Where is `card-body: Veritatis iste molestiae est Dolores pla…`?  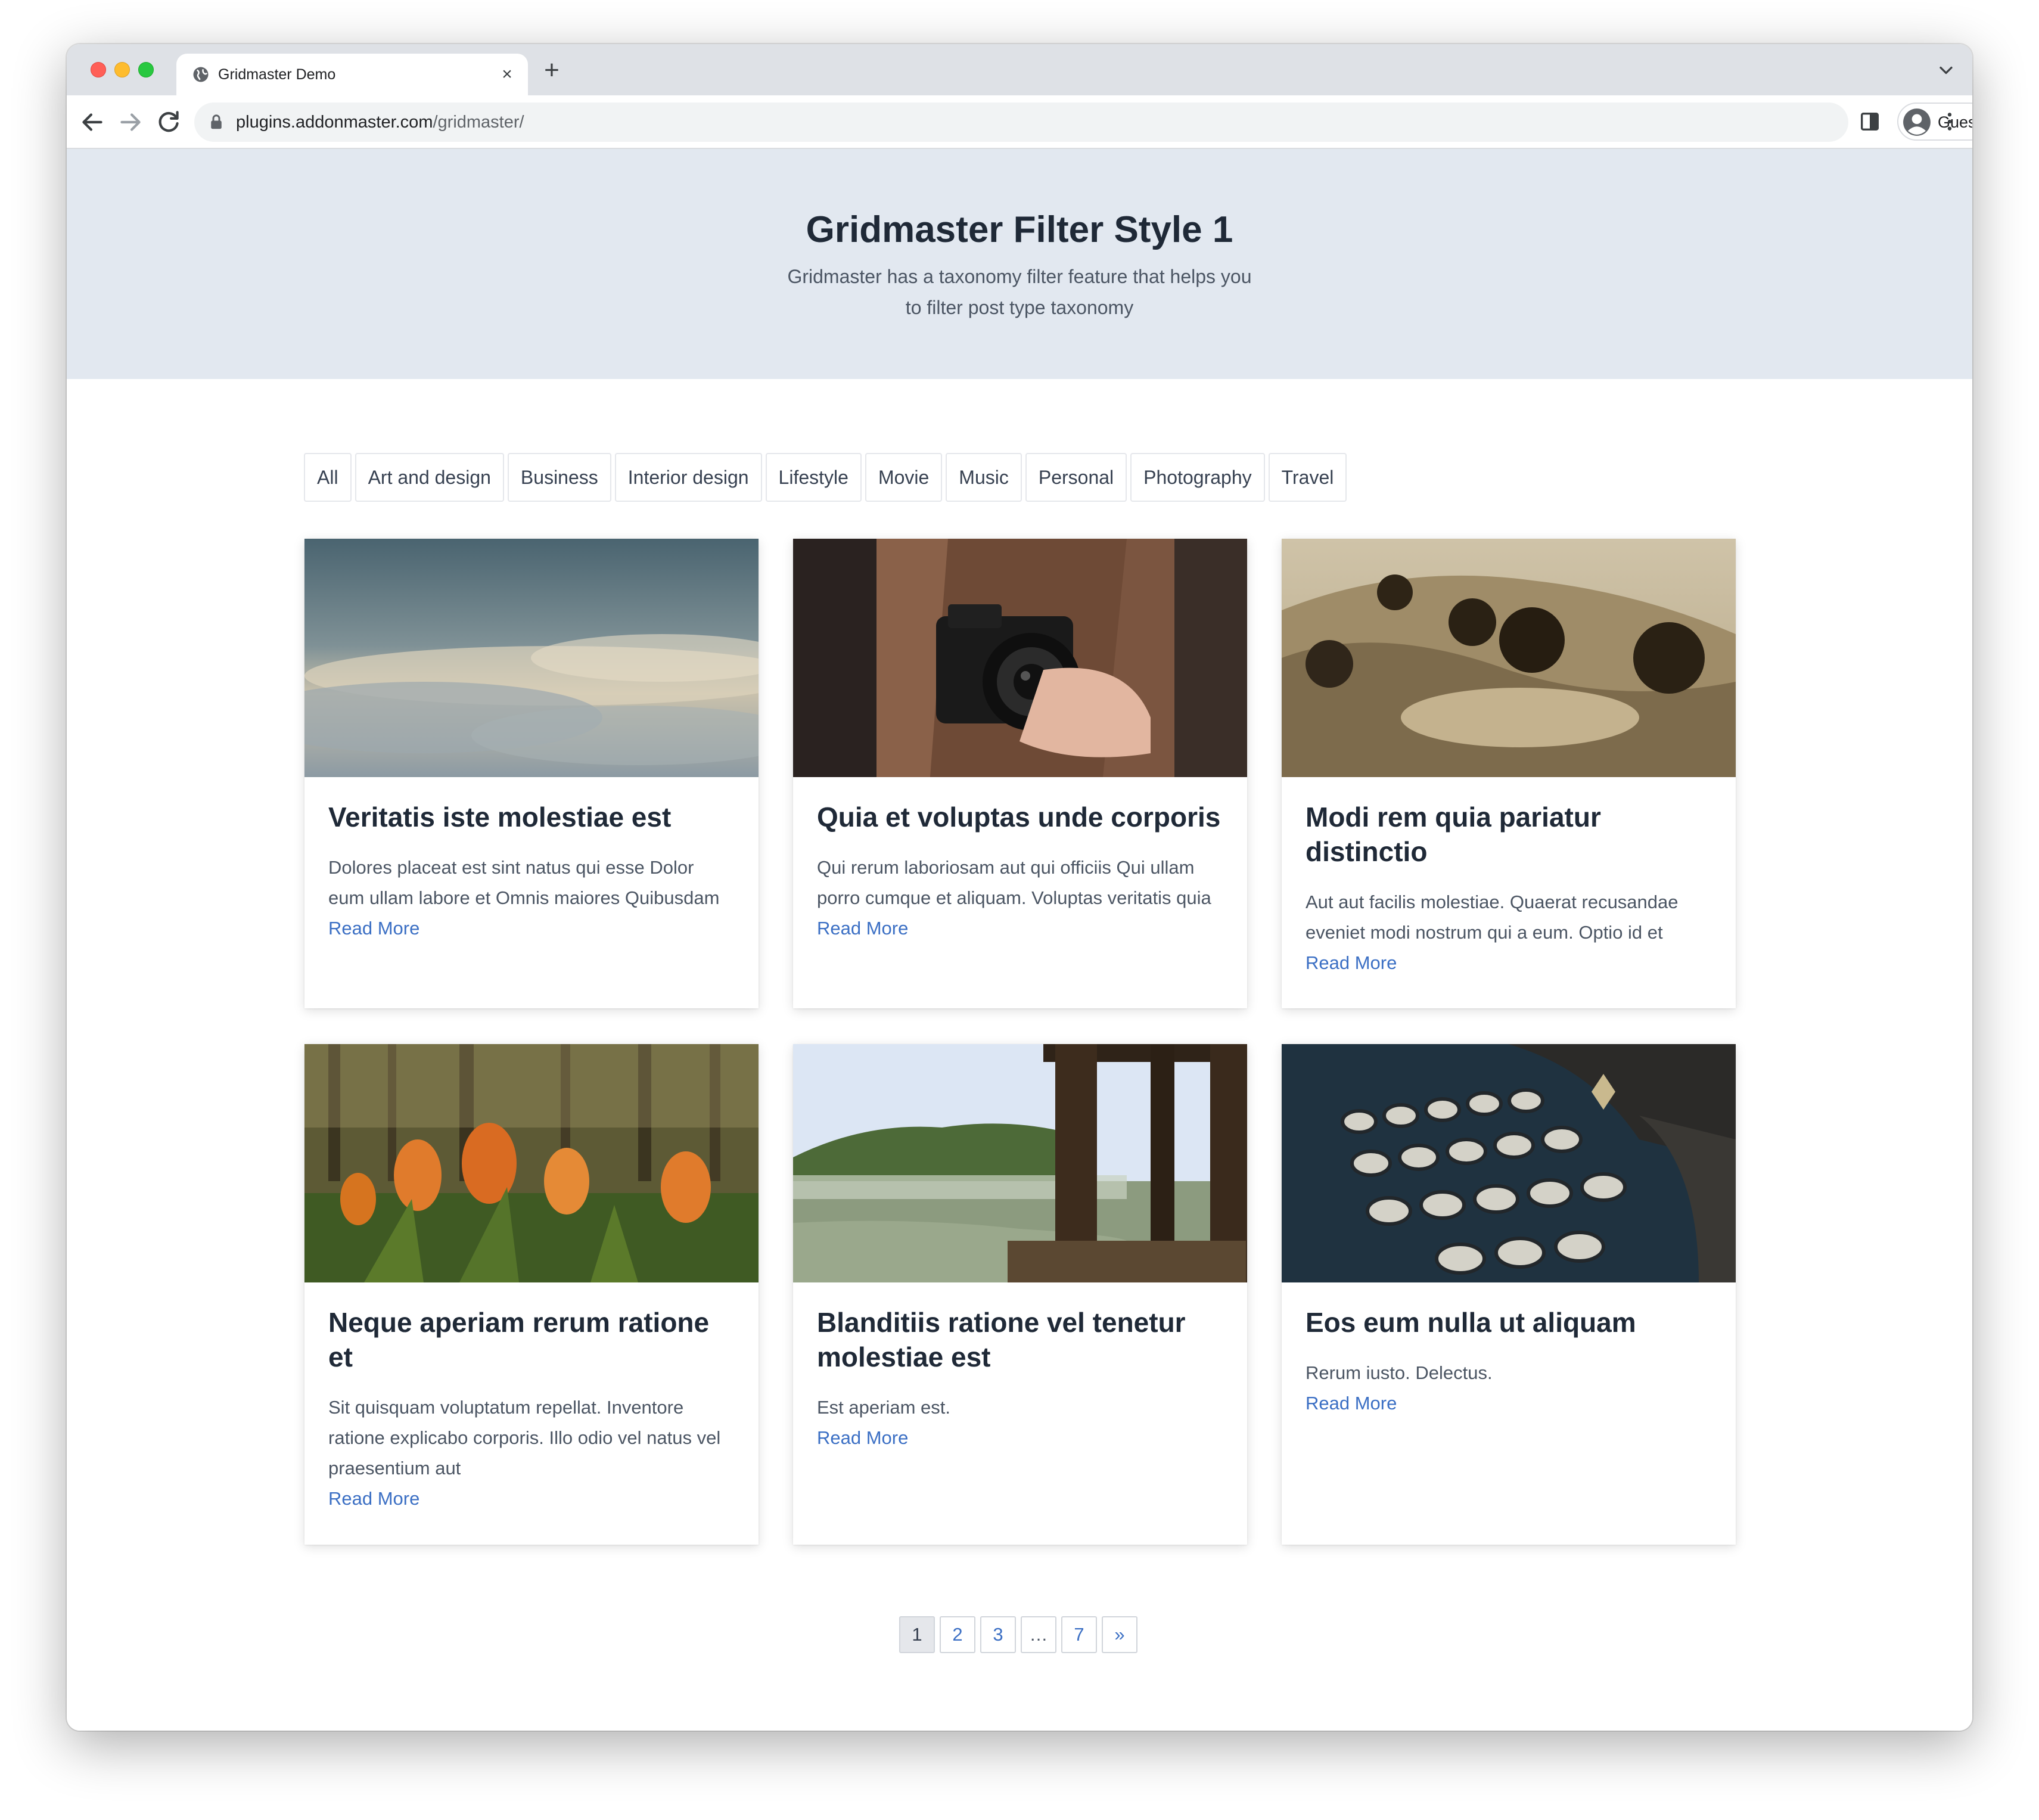 card-body: Veritatis iste molestiae est Dolores pla… is located at coordinates (531, 860).